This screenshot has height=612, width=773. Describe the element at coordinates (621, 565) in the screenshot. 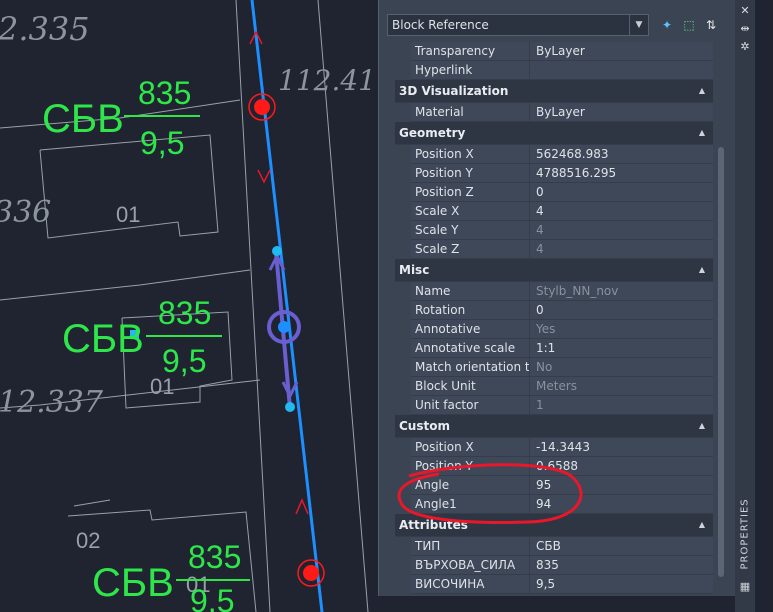

I see `property-value: 835` at that location.